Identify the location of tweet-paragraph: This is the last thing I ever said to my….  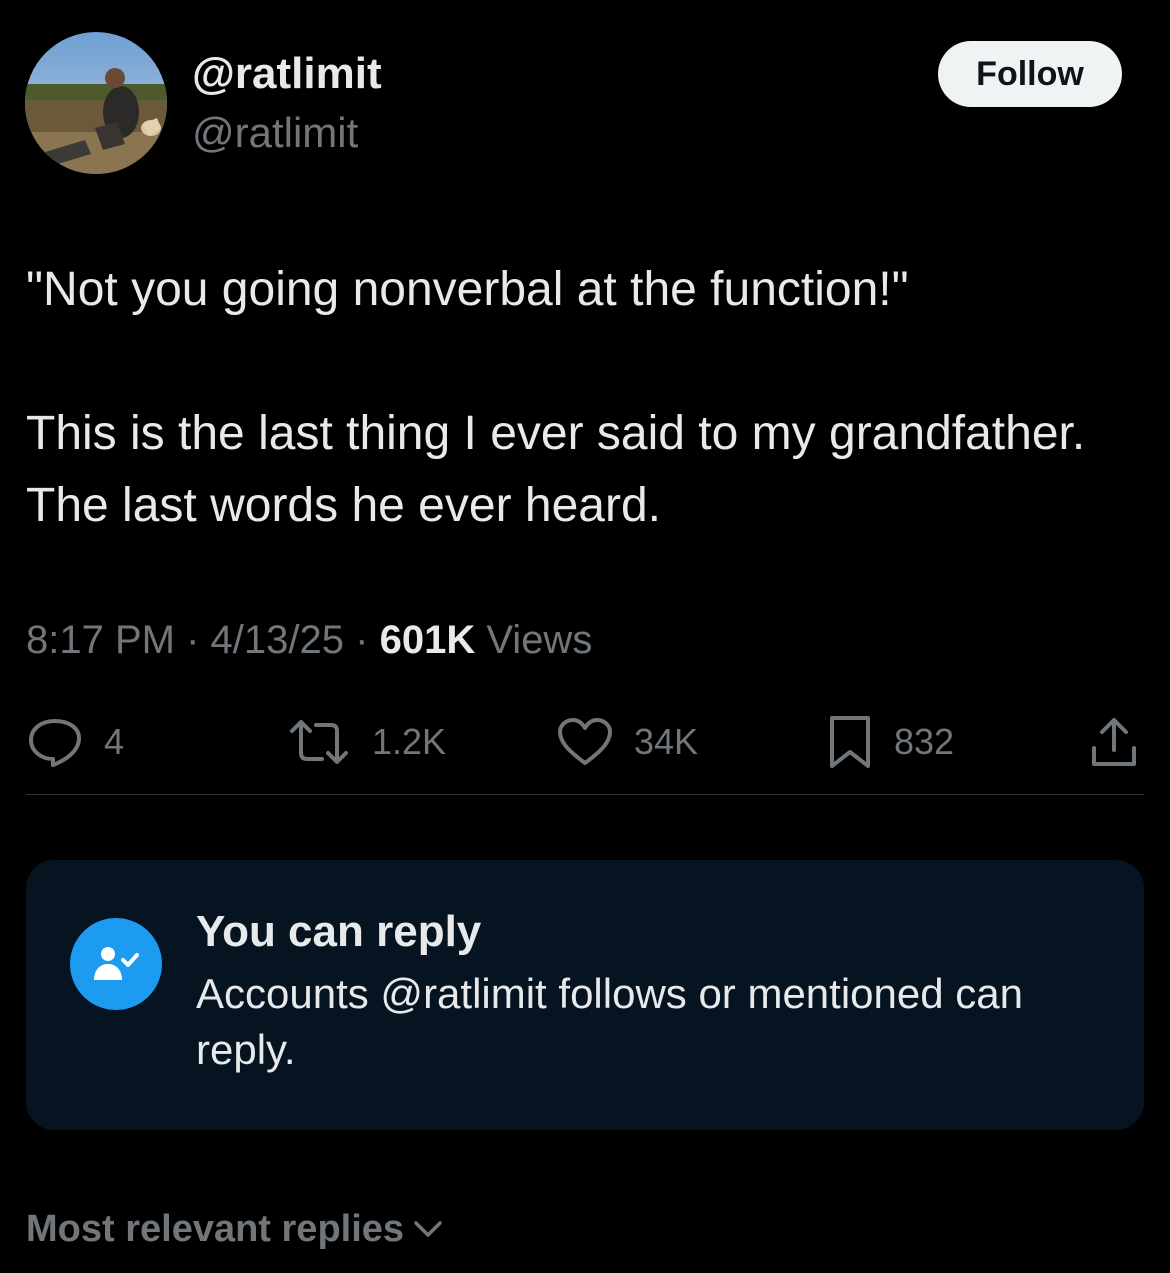
(556, 469).